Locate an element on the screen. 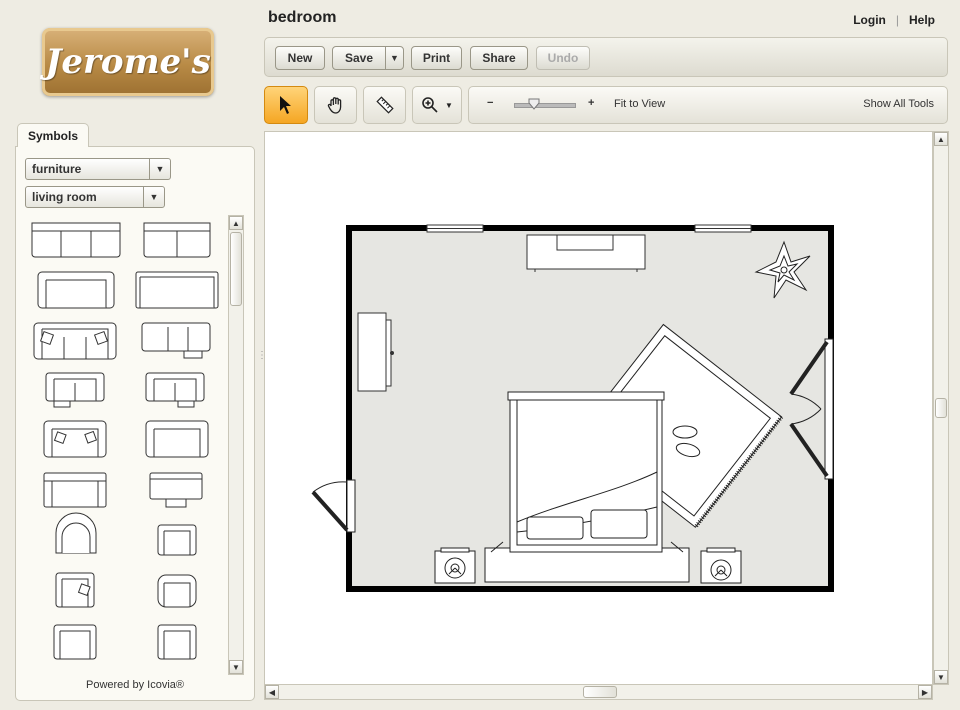 The height and width of the screenshot is (710, 960). subcategory-select: living room ▼ is located at coordinates (95, 197).